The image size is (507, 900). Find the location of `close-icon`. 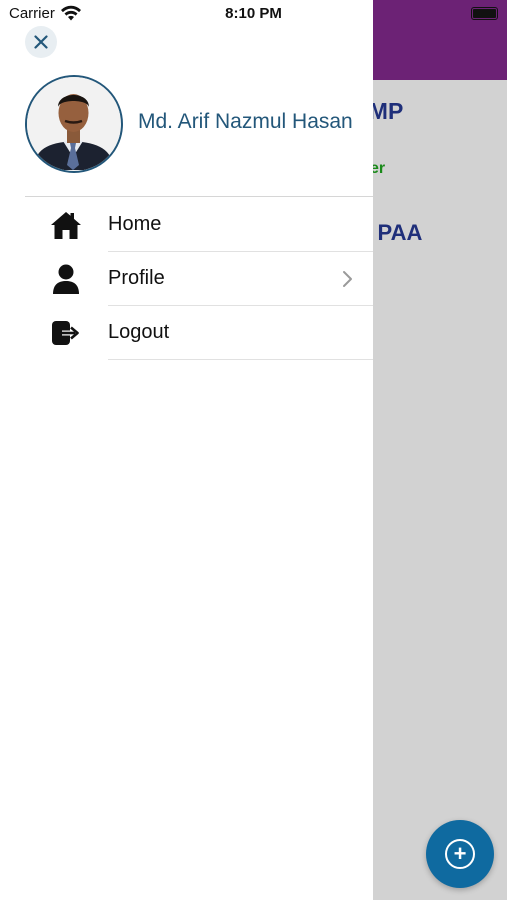

close-icon is located at coordinates (41, 42).